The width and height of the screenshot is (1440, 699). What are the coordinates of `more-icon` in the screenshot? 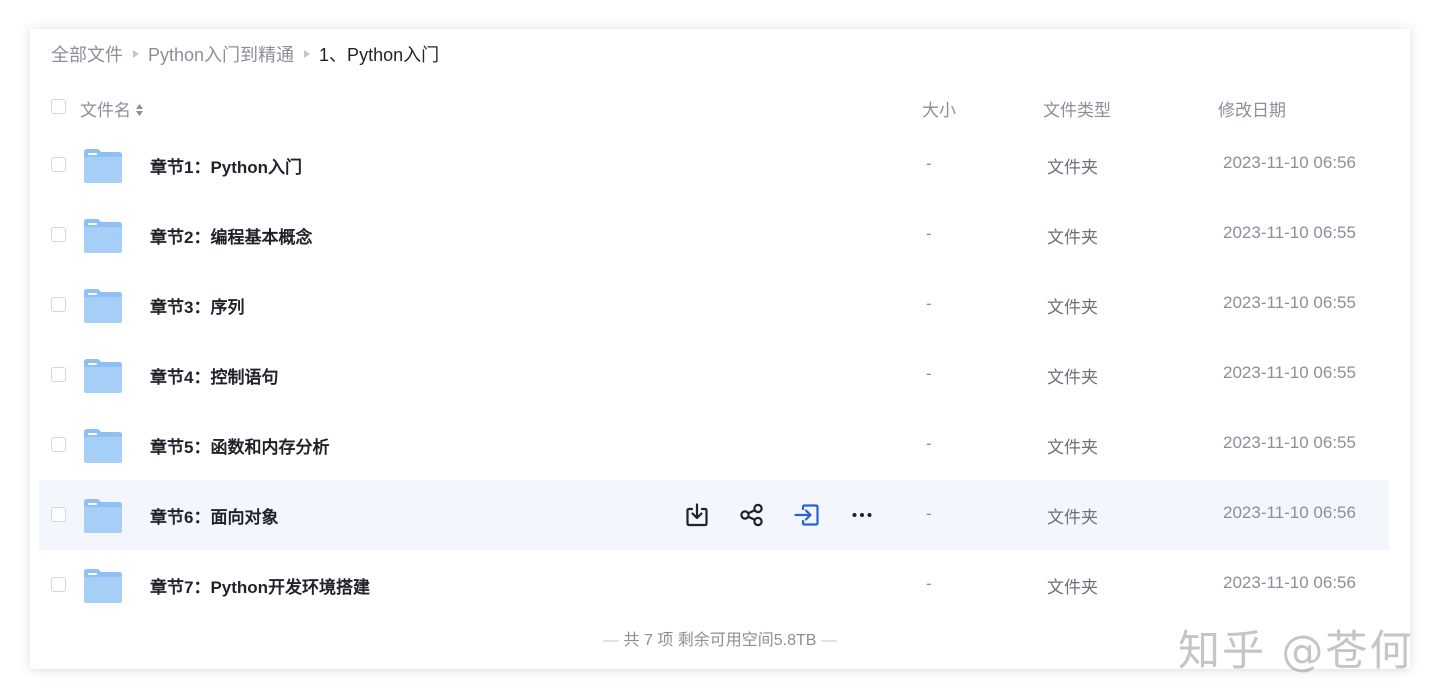 It's located at (862, 515).